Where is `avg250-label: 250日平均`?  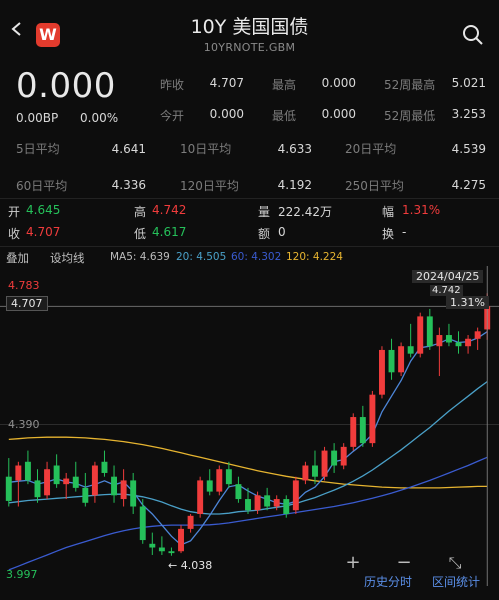
avg250-label: 250日平均 is located at coordinates (374, 186).